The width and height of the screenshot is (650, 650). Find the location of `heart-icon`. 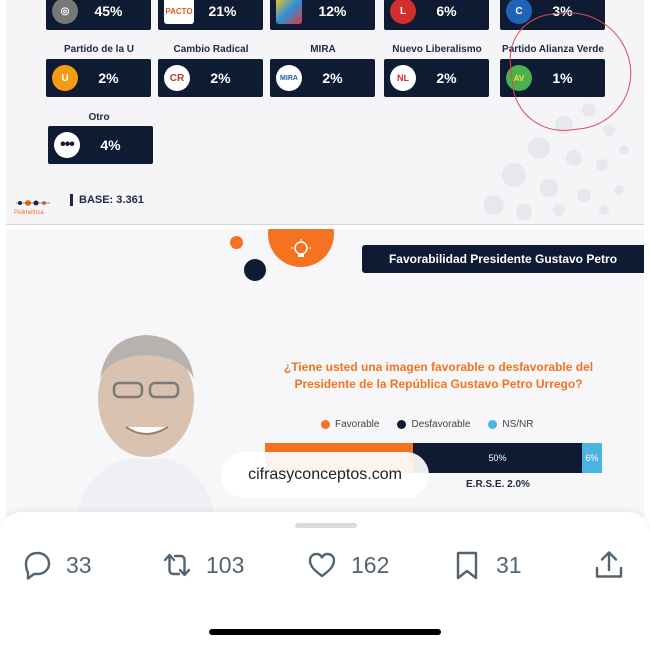

heart-icon is located at coordinates (322, 565).